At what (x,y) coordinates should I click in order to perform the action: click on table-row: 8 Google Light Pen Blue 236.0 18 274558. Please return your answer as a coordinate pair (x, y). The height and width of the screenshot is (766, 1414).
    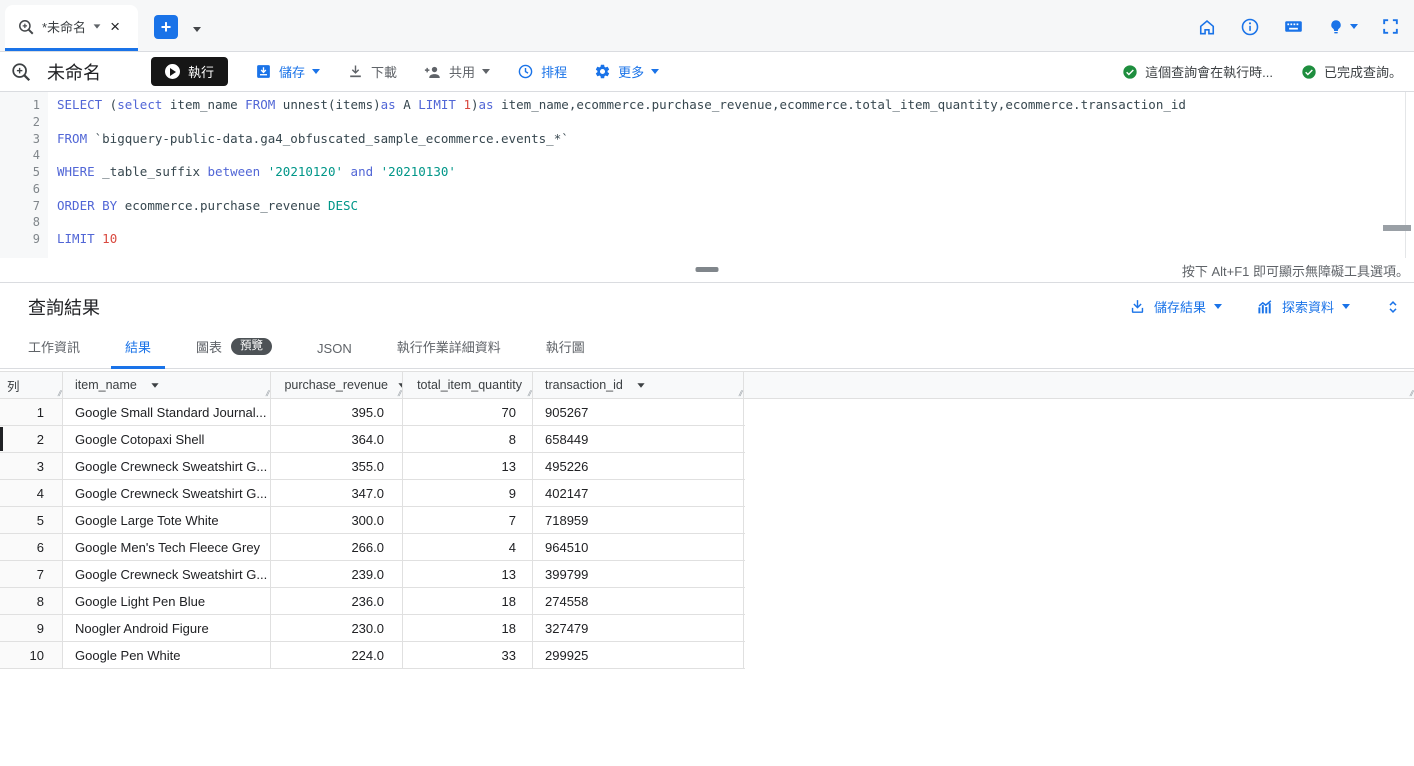
    Looking at the image, I should click on (372, 601).